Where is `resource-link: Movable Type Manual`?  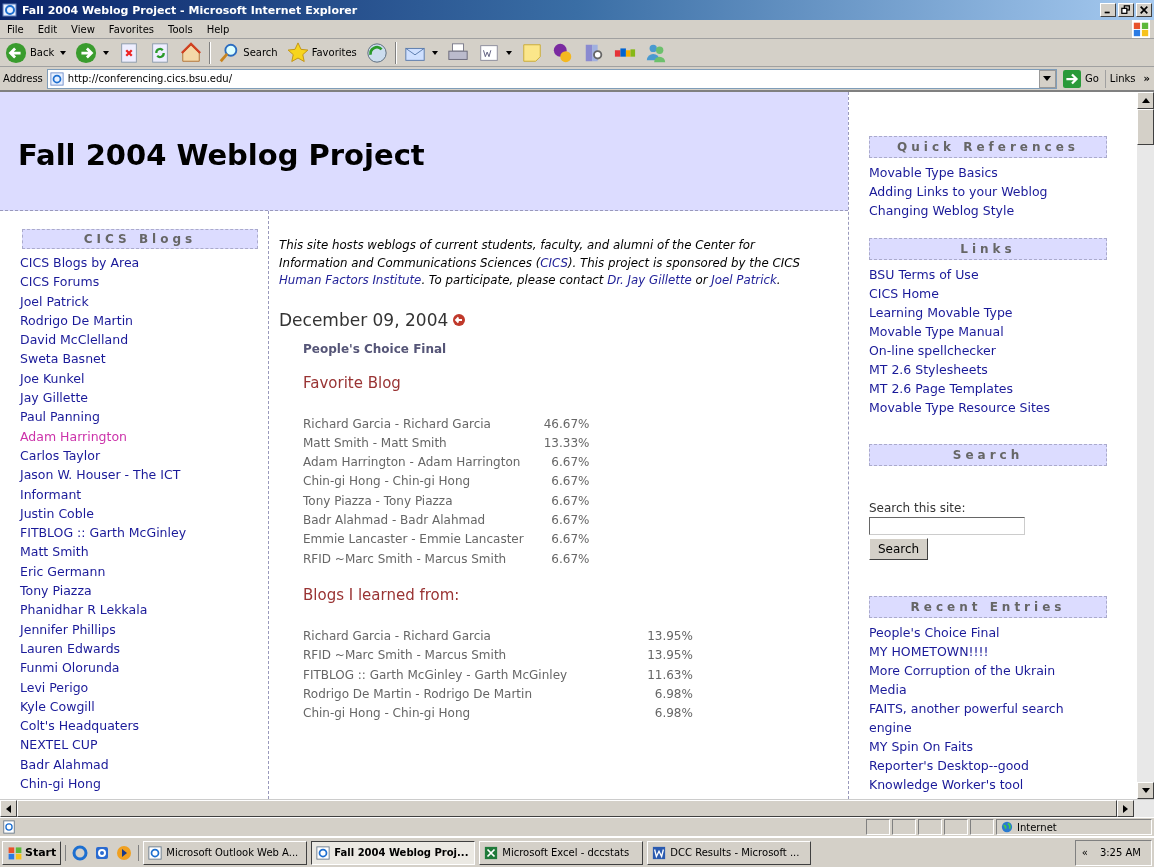
resource-link: Movable Type Manual is located at coordinates (978, 331).